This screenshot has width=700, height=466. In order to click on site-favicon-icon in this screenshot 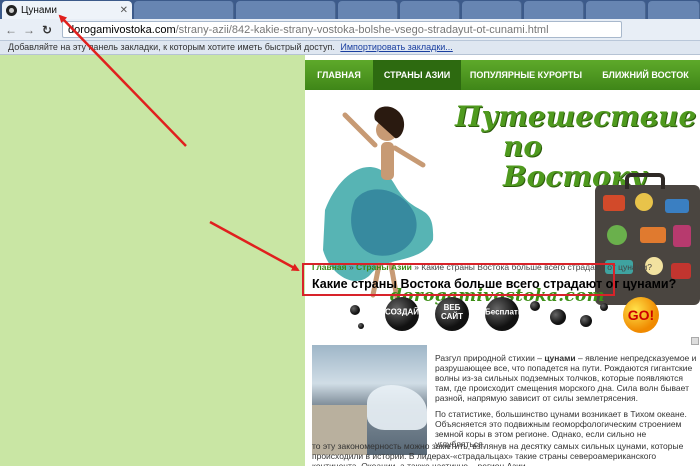, I will do `click(11, 10)`.